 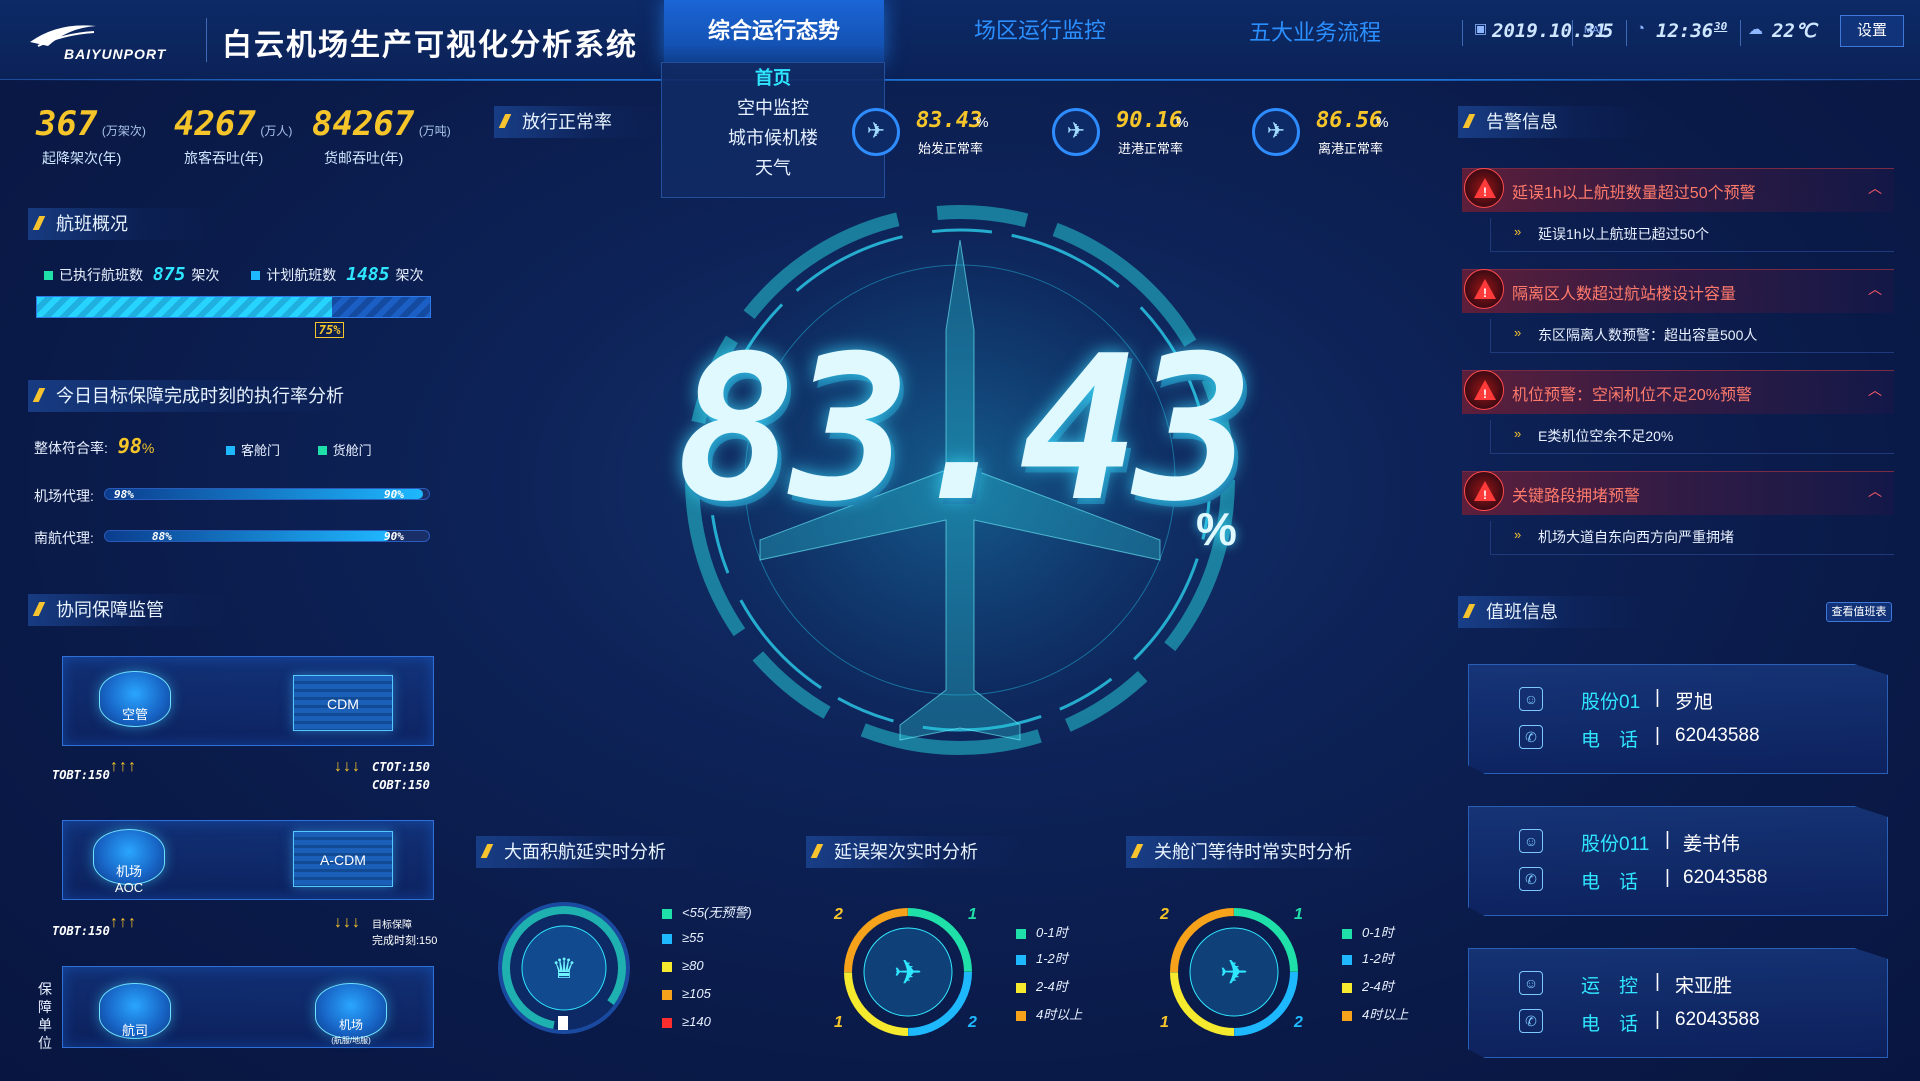 I want to click on row-cs-agent-label: 南航代理:, so click(x=64, y=538).